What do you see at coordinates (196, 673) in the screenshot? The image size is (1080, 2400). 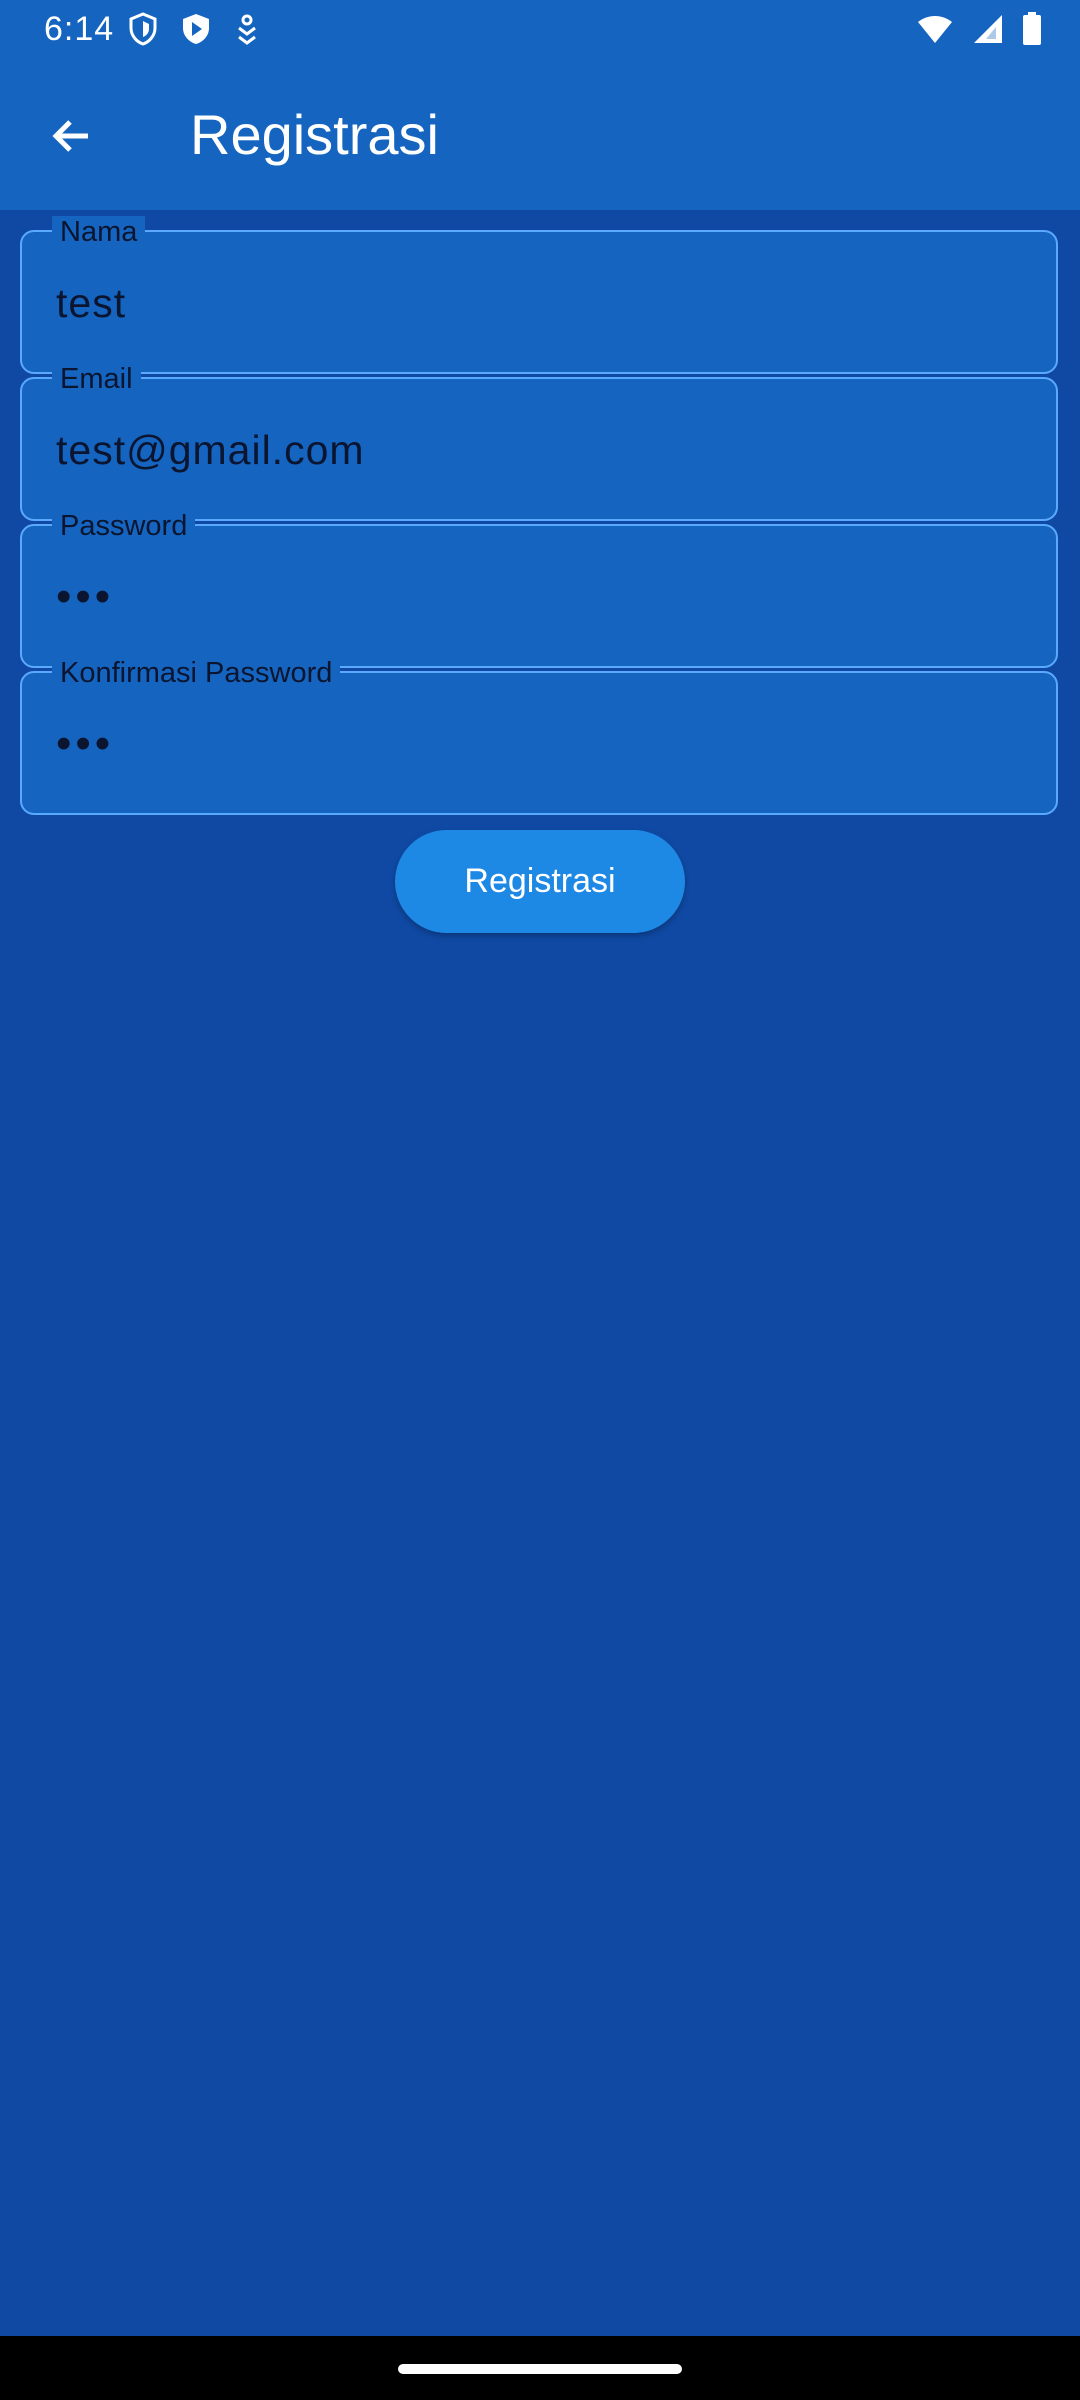 I see `confirm-password-field-label: Konfirmasi Password` at bounding box center [196, 673].